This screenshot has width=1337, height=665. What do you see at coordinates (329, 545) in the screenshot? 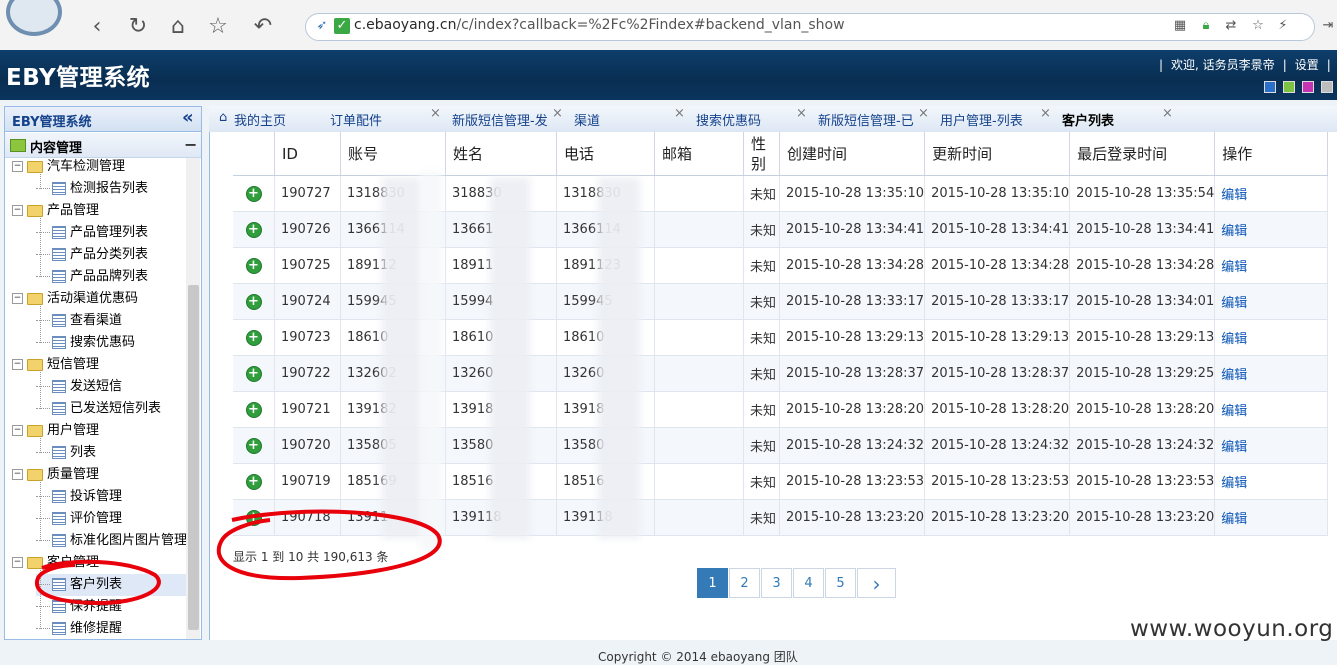
I see `annotation-circle-pager` at bounding box center [329, 545].